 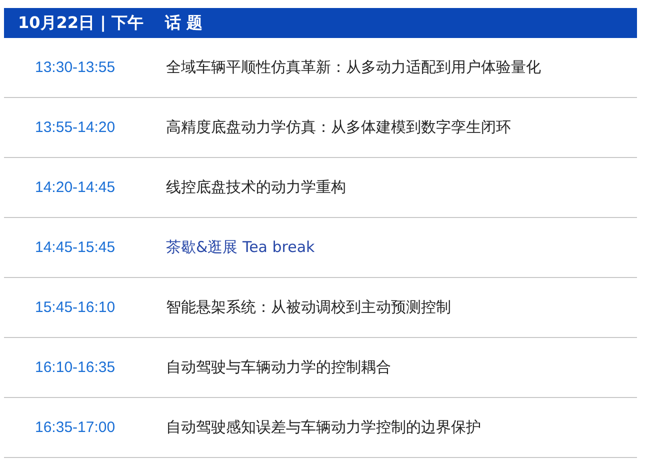 What do you see at coordinates (278, 367) in the screenshot?
I see `session-topic: 自动驾驶与车辆动力学的控制耦合` at bounding box center [278, 367].